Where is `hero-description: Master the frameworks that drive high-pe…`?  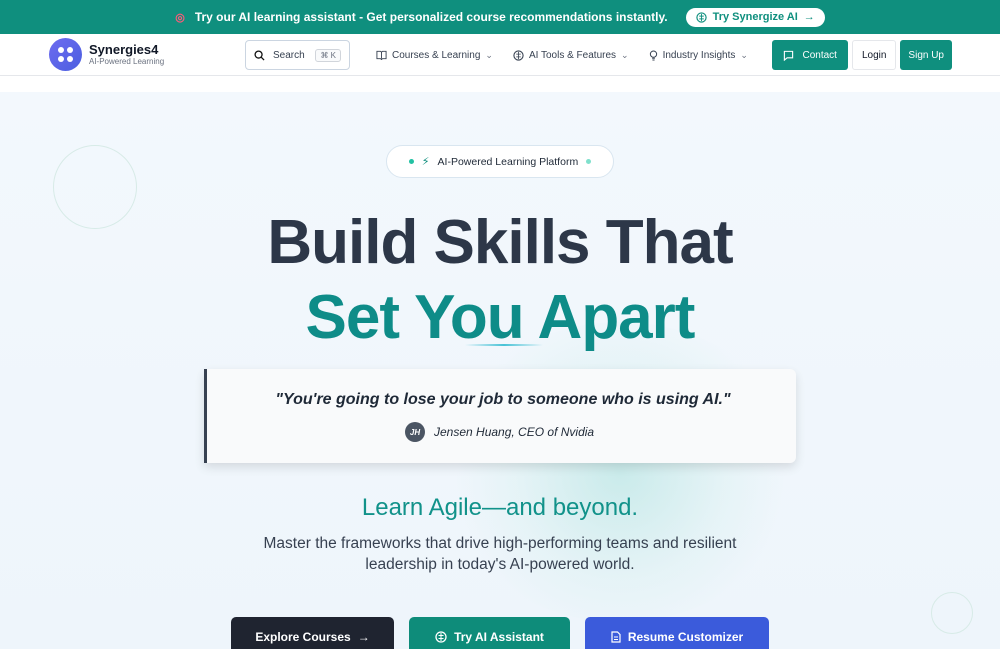
hero-description: Master the frameworks that drive high-pe… is located at coordinates (500, 554).